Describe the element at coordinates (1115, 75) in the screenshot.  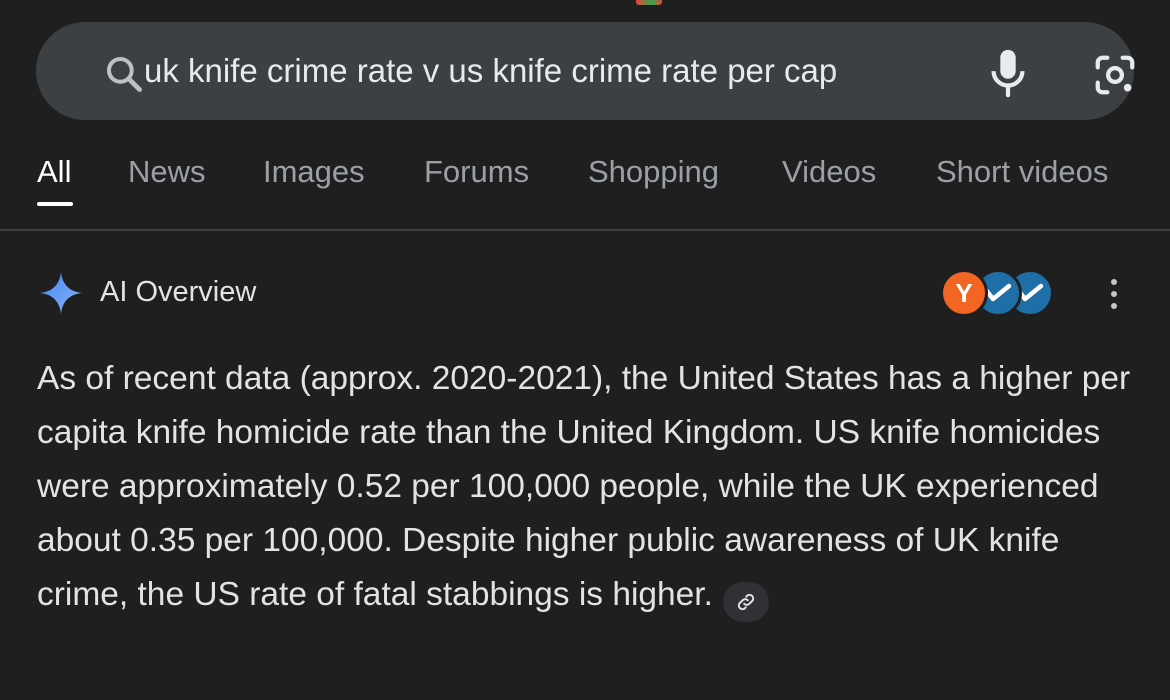
I see `lens-icon` at that location.